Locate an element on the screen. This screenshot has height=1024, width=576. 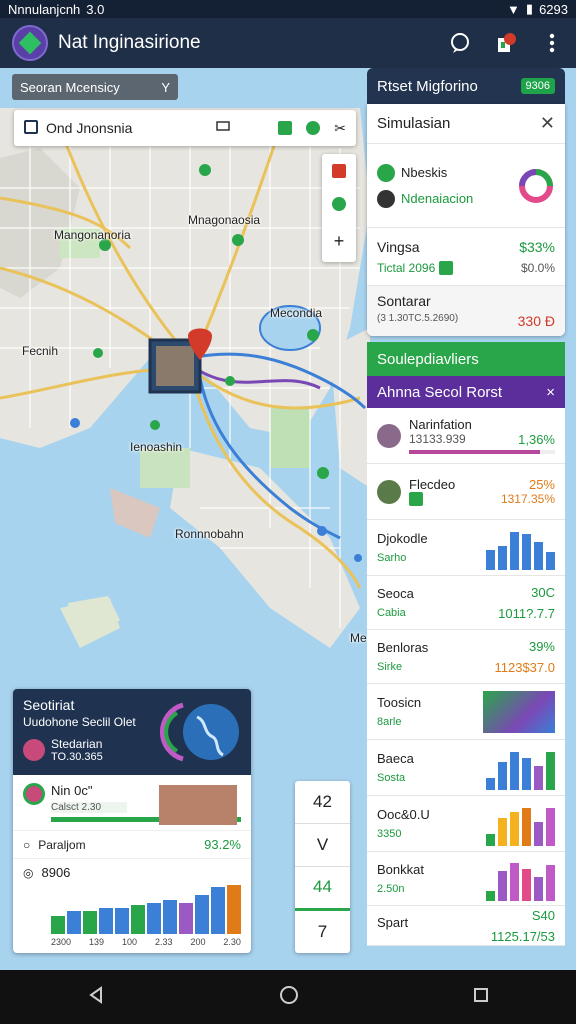
stat-row: Seoca Cabia 30C 1011?.7.7 is located at coordinates (466, 603).